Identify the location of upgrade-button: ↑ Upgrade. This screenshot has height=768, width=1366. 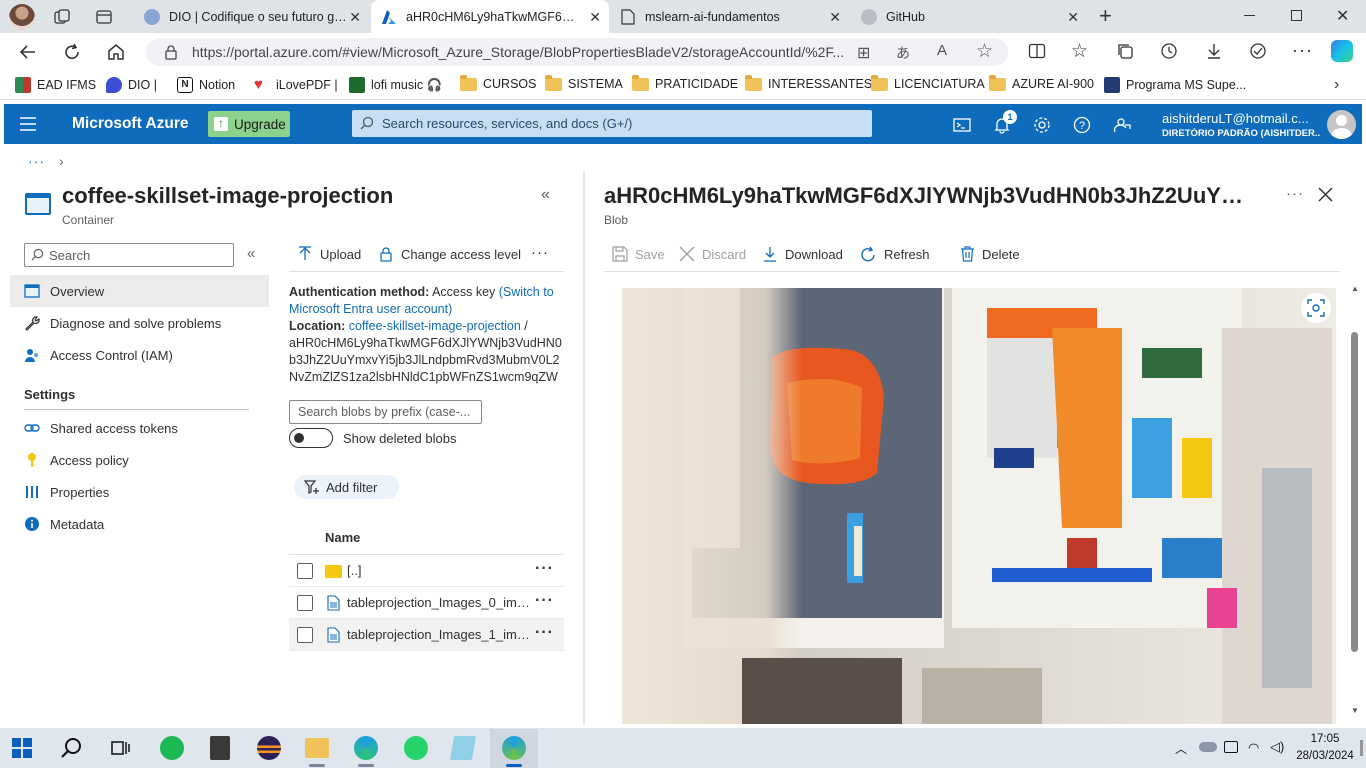
(249, 124).